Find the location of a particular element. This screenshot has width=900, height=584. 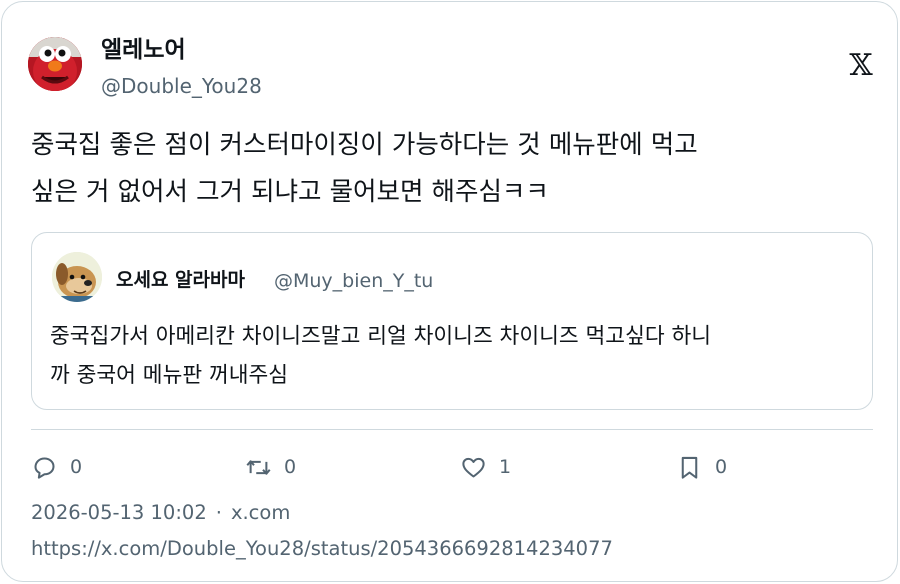

x-logo-icon: 𝕏 is located at coordinates (861, 66).